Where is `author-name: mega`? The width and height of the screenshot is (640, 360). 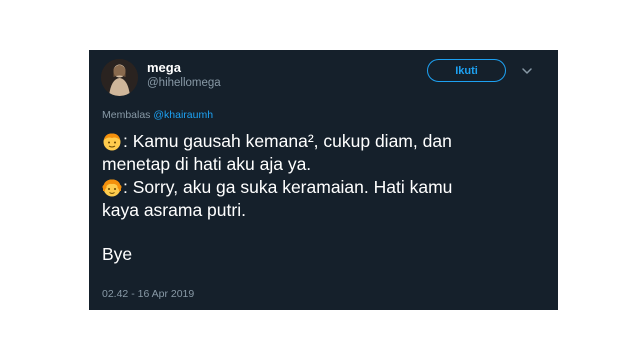 author-name: mega is located at coordinates (164, 67).